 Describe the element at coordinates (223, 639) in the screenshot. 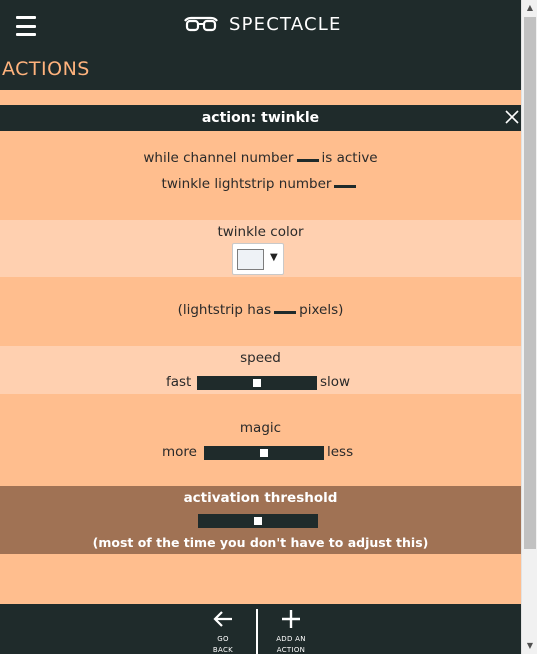

I see `go-back-label-1: GO` at that location.